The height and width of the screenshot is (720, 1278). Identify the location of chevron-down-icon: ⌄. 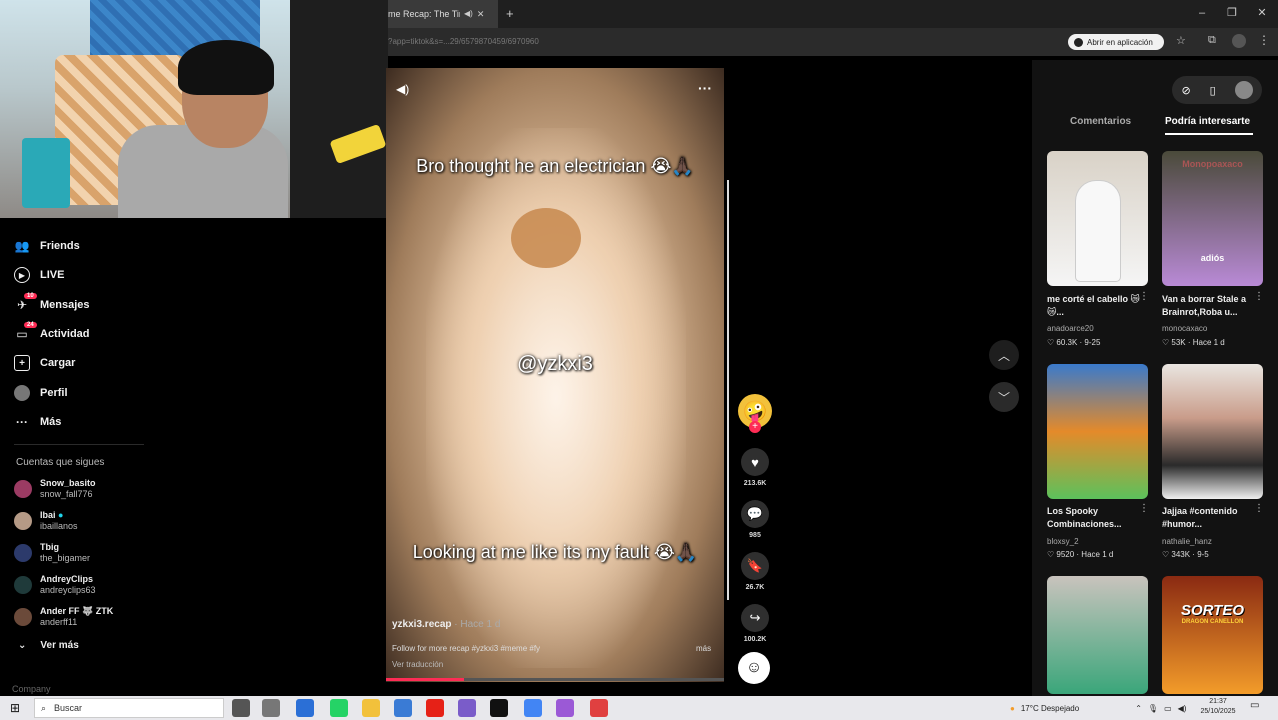
(22, 645).